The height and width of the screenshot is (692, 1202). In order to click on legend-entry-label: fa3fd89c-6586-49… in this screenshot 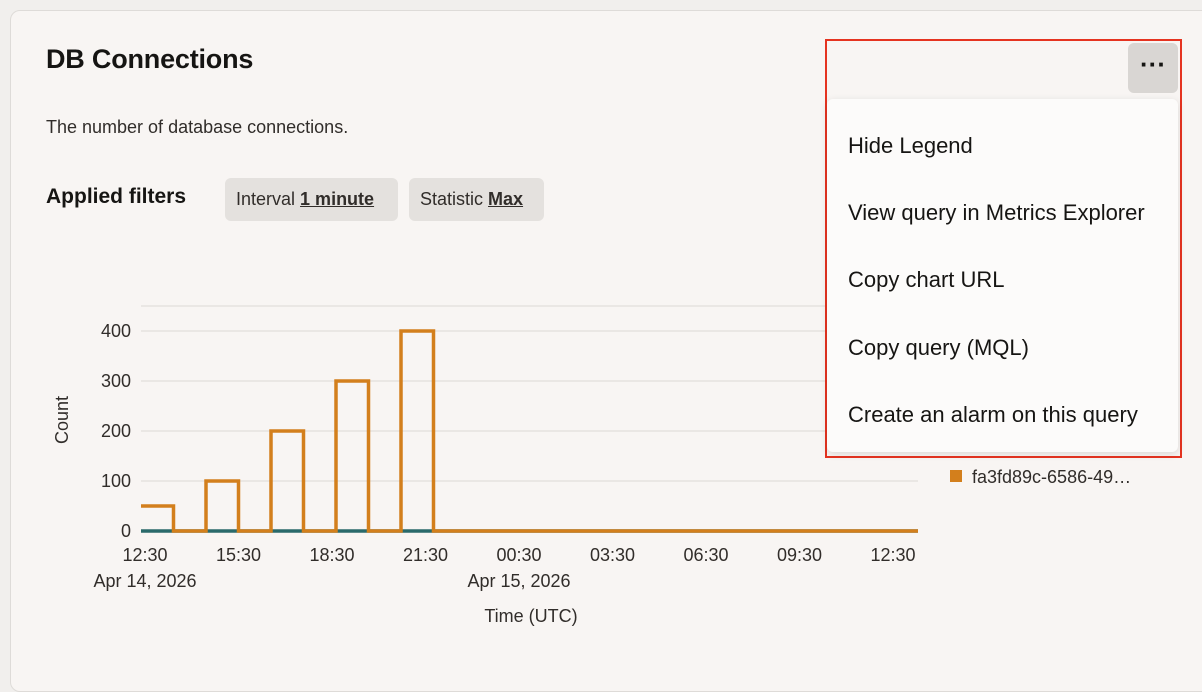, I will do `click(1052, 477)`.